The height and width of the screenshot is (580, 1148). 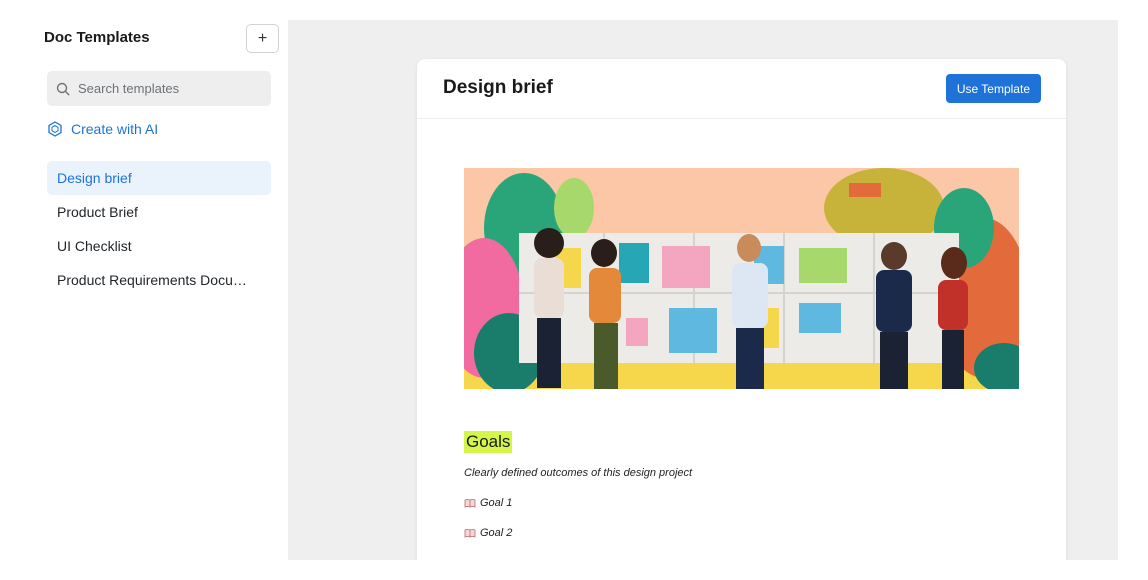 I want to click on sidebar-title: Doc Templates, so click(x=97, y=37).